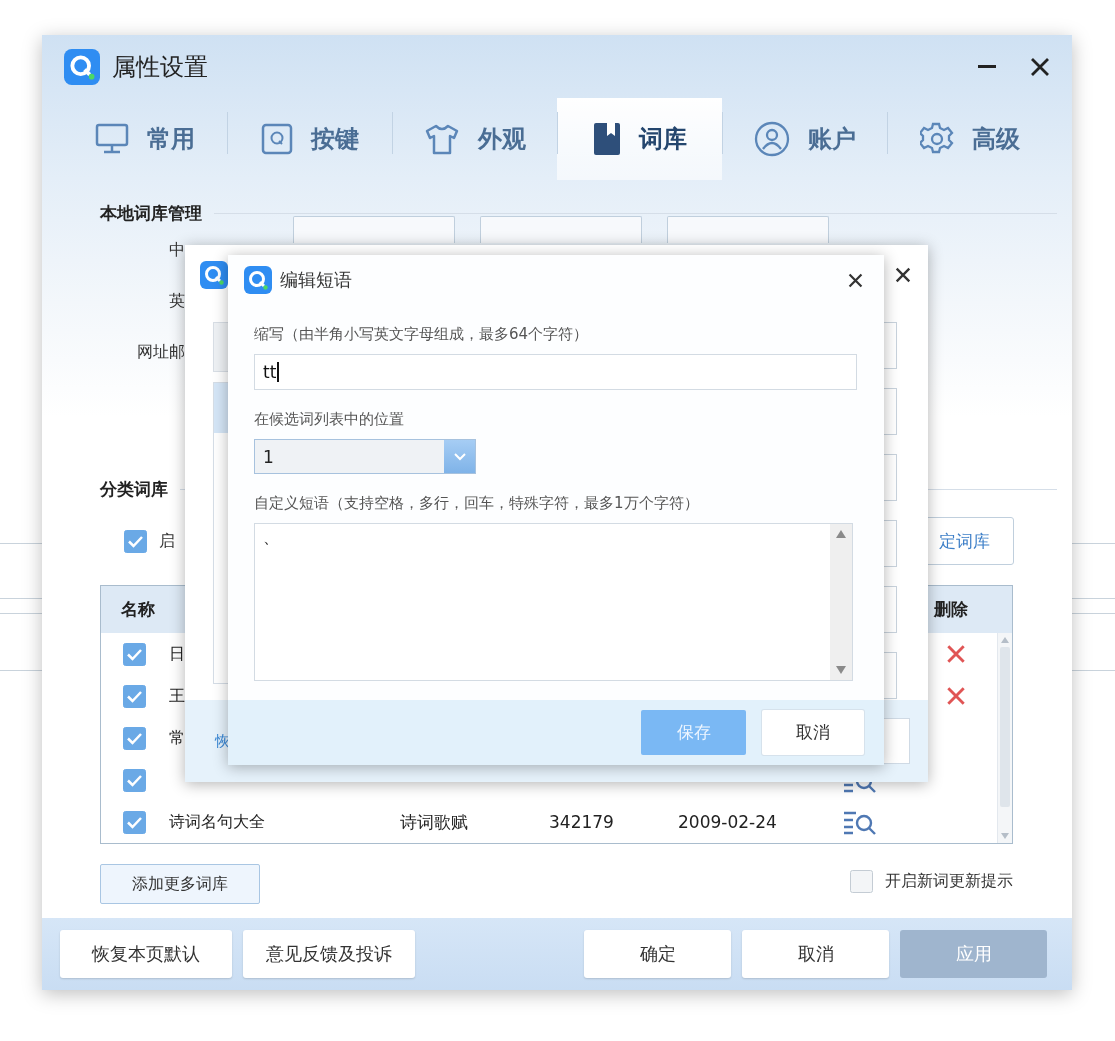 The width and height of the screenshot is (1115, 1041). I want to click on view-list-icon, so click(860, 822).